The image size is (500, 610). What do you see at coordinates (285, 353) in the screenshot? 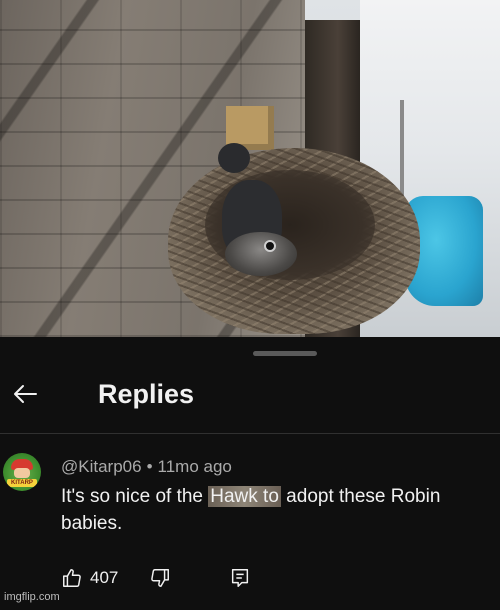
I see `drag-handle` at bounding box center [285, 353].